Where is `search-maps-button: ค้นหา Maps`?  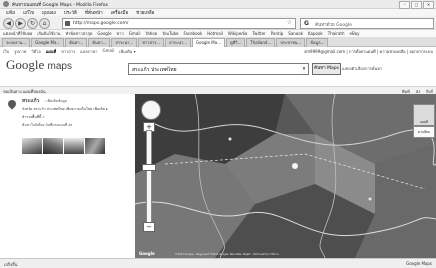 search-maps-button: ค้นหา Maps is located at coordinates (326, 69).